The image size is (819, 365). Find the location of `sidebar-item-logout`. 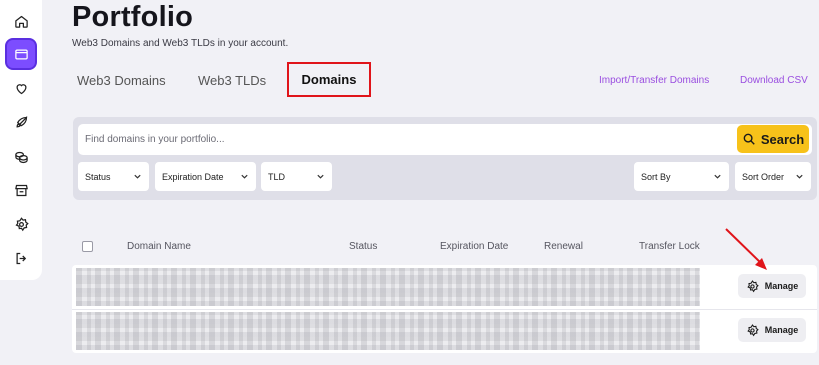

sidebar-item-logout is located at coordinates (21, 258).